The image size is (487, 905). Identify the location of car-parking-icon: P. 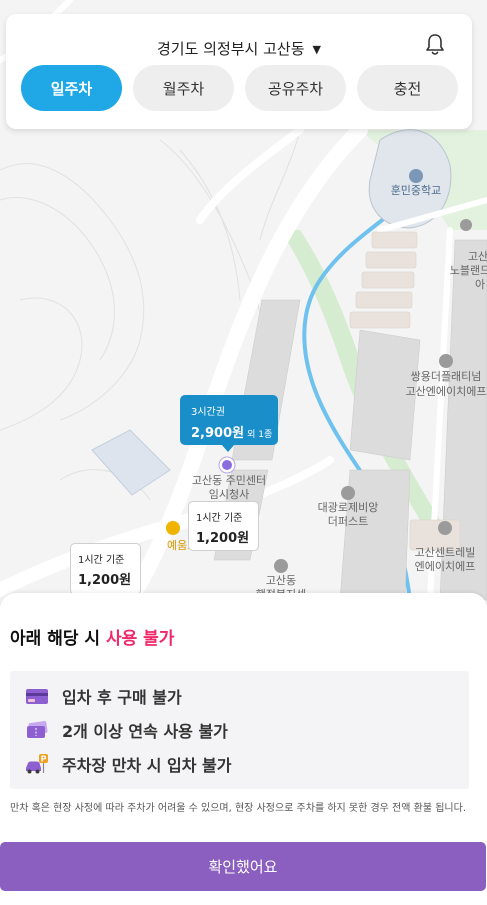
(37, 764).